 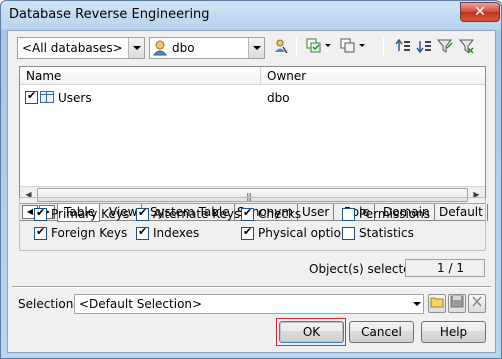 I want to click on objects-selected-count: 1 / 1, so click(x=445, y=268).